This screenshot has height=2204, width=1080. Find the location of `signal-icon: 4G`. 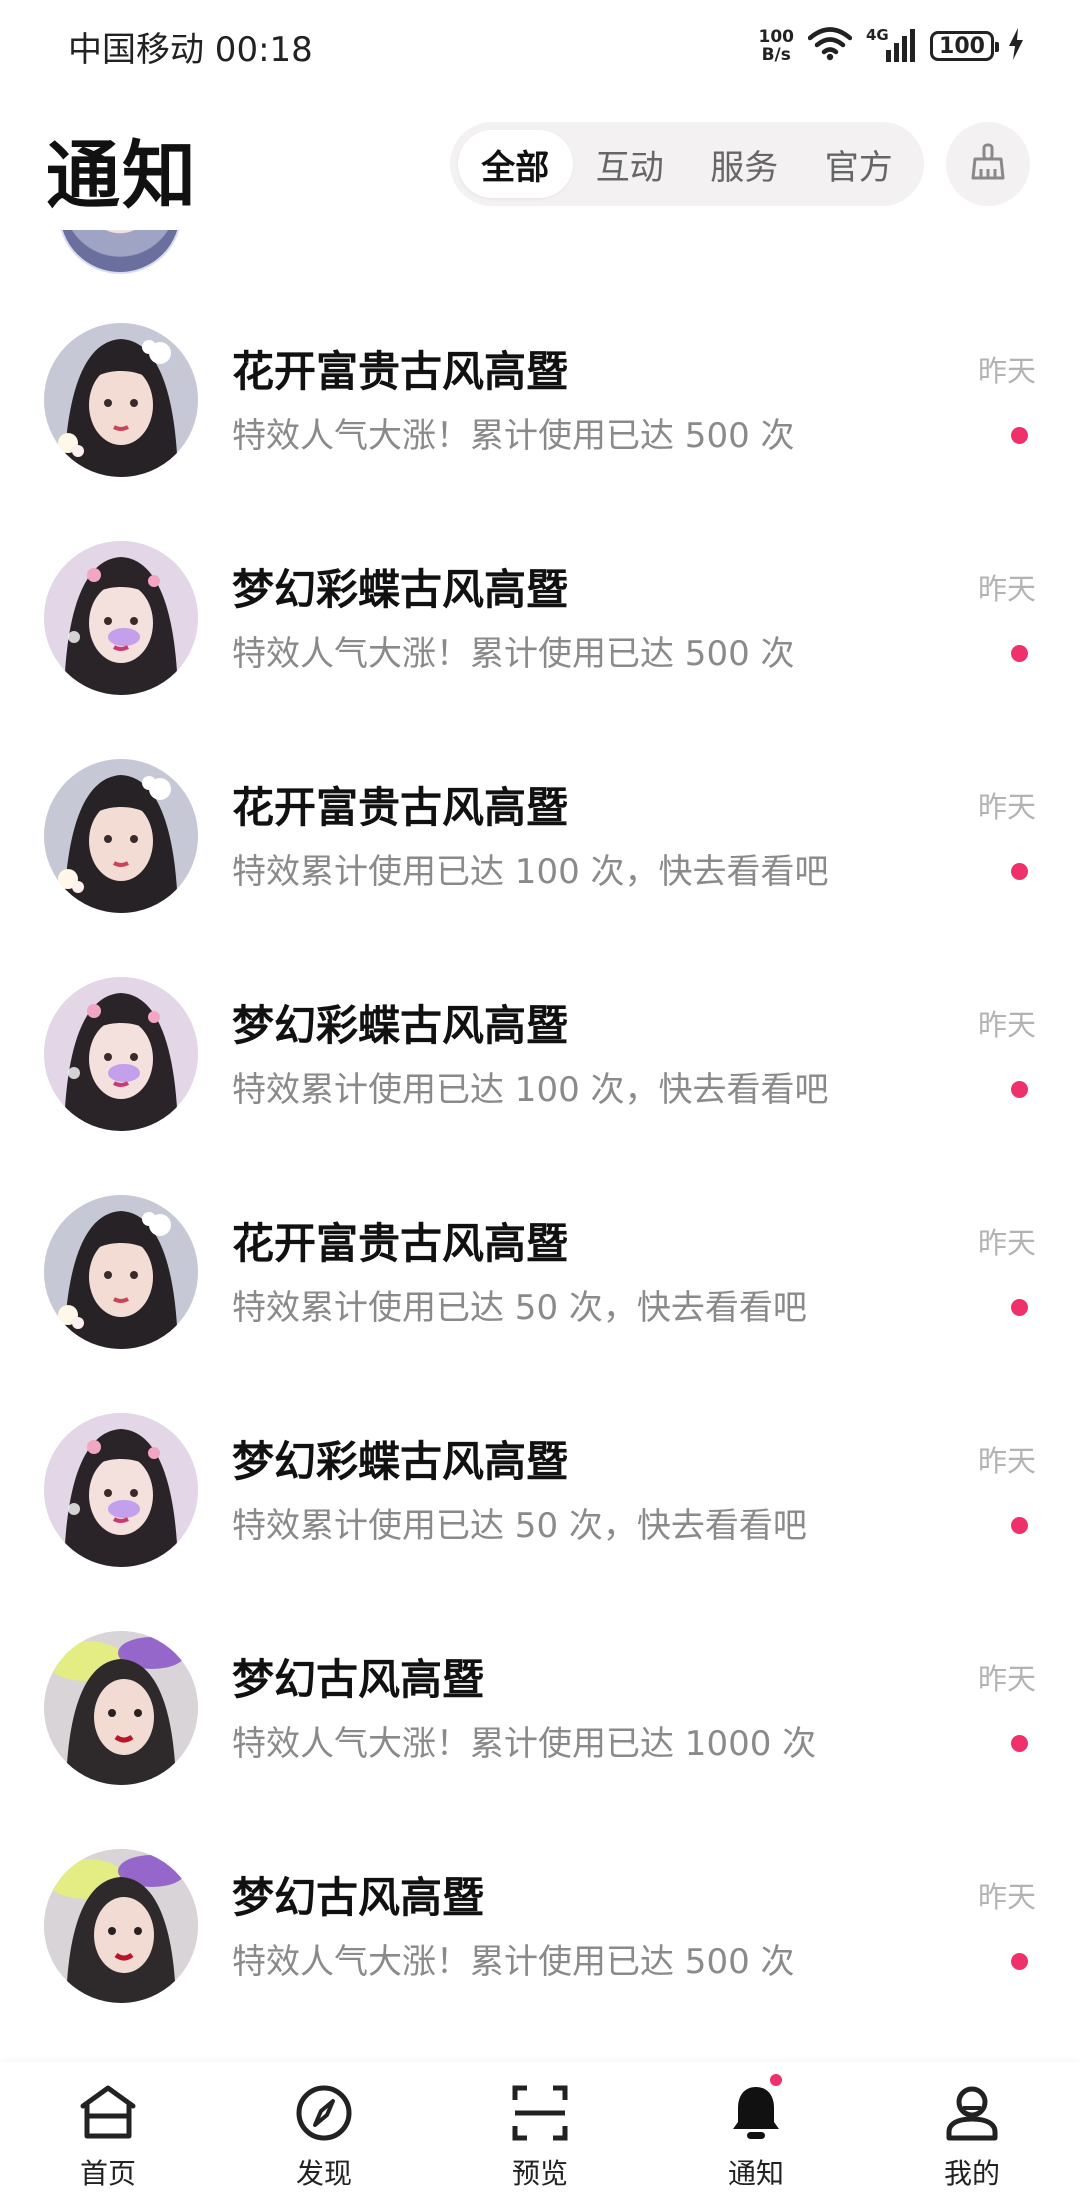

signal-icon: 4G is located at coordinates (891, 45).